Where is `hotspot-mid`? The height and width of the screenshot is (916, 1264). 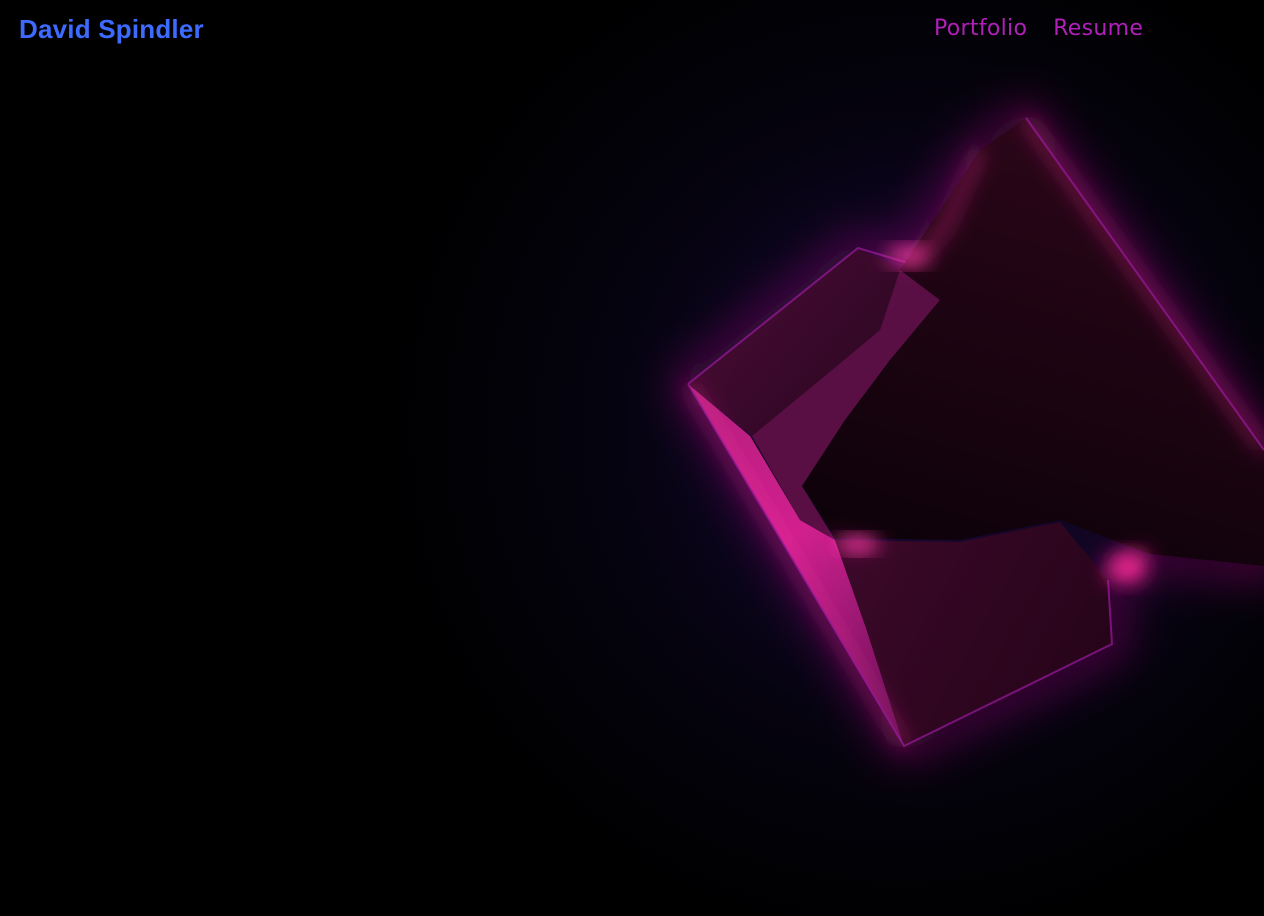
hotspot-mid is located at coordinates (858, 544).